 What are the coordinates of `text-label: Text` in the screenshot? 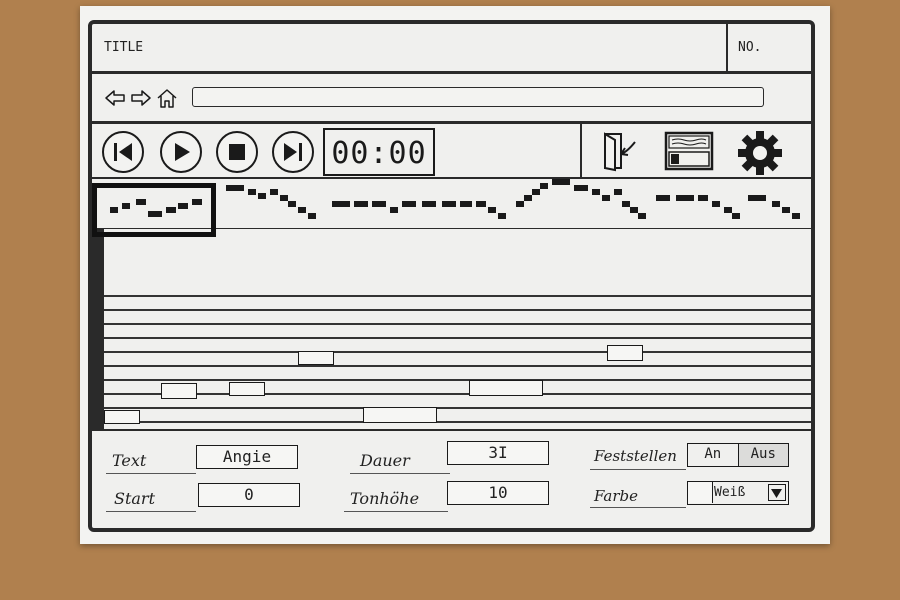 It's located at (129, 460).